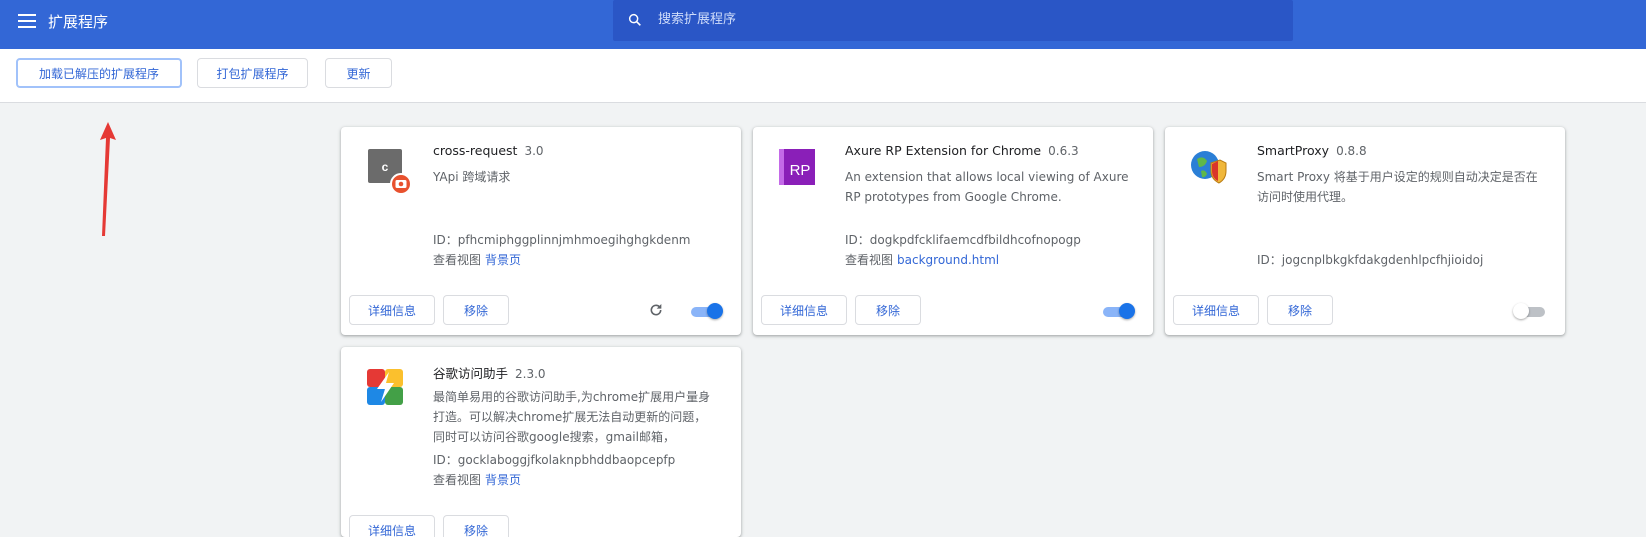  I want to click on extension-description: Smart Proxy 将基于用户设定的规则自动决定是否在访问时使用代理。, so click(1397, 187).